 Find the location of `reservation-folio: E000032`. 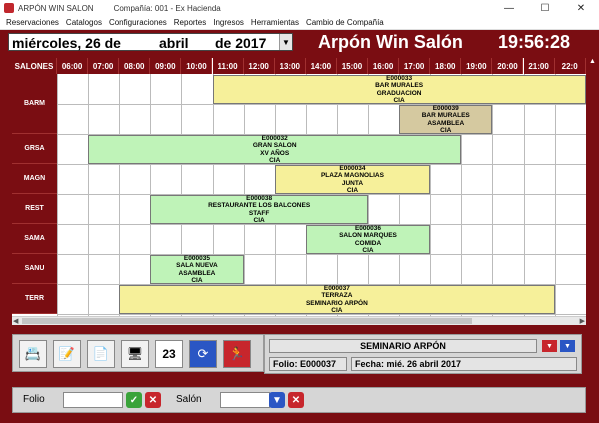

reservation-folio: E000032 is located at coordinates (274, 138).